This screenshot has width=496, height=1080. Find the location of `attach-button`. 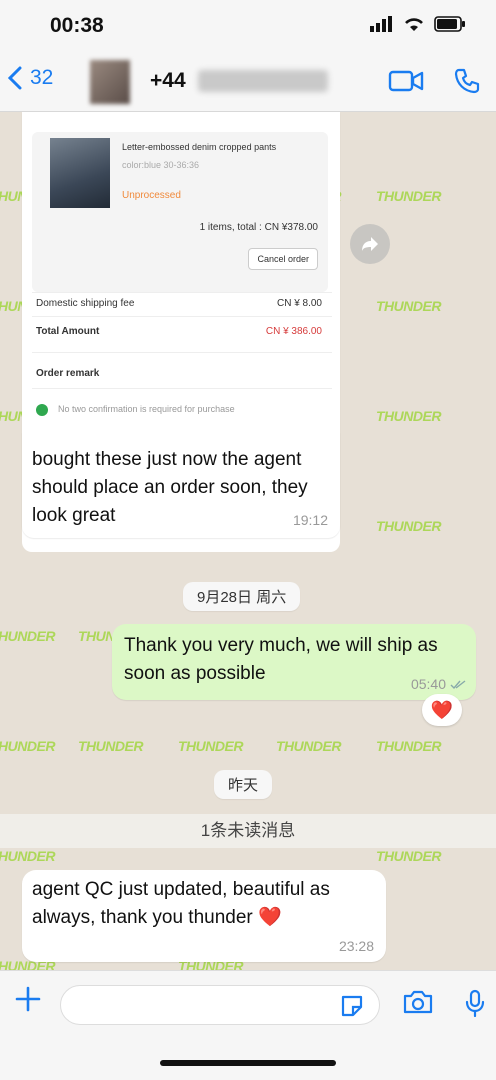

attach-button is located at coordinates (28, 1001).